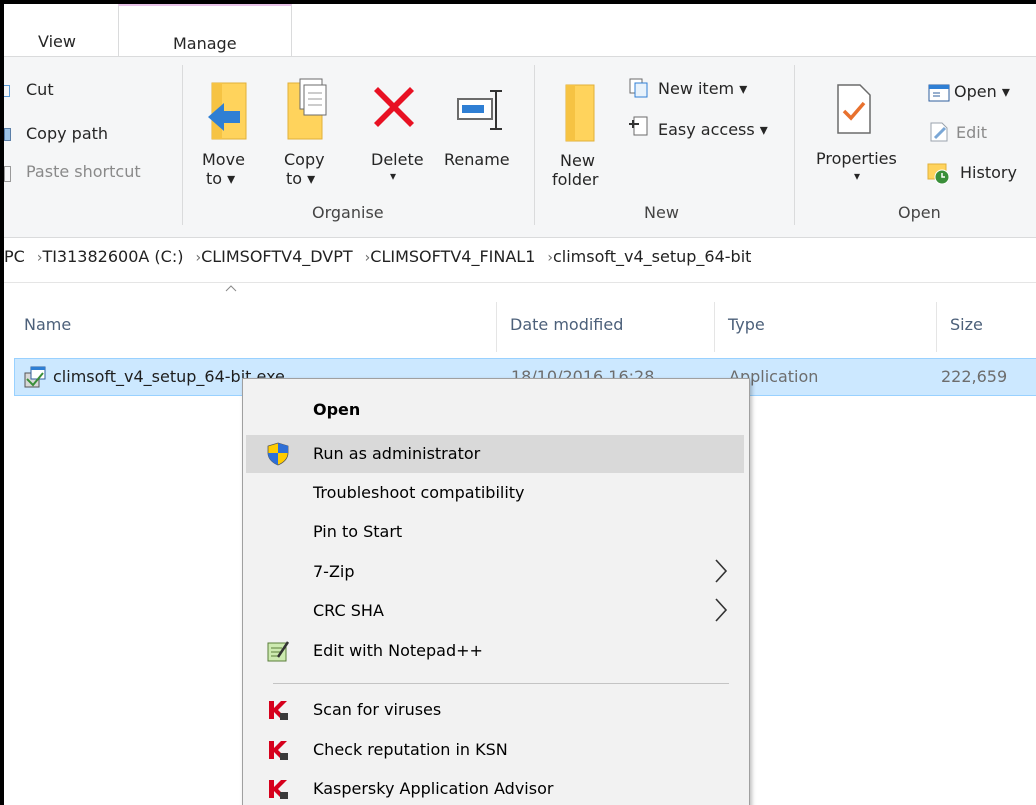  Describe the element at coordinates (57, 30) in the screenshot. I see `tab-view: View` at that location.